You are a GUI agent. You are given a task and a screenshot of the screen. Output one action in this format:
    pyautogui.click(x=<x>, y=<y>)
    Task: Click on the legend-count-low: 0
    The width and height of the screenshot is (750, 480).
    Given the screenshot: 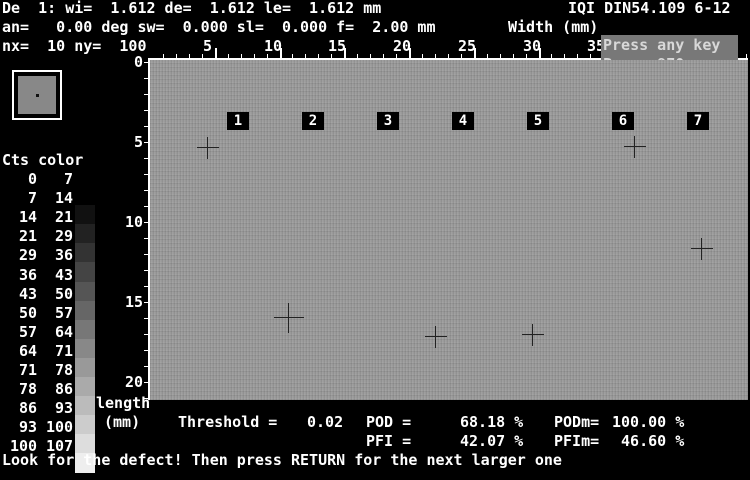 What is the action you would take?
    pyautogui.click(x=33, y=179)
    